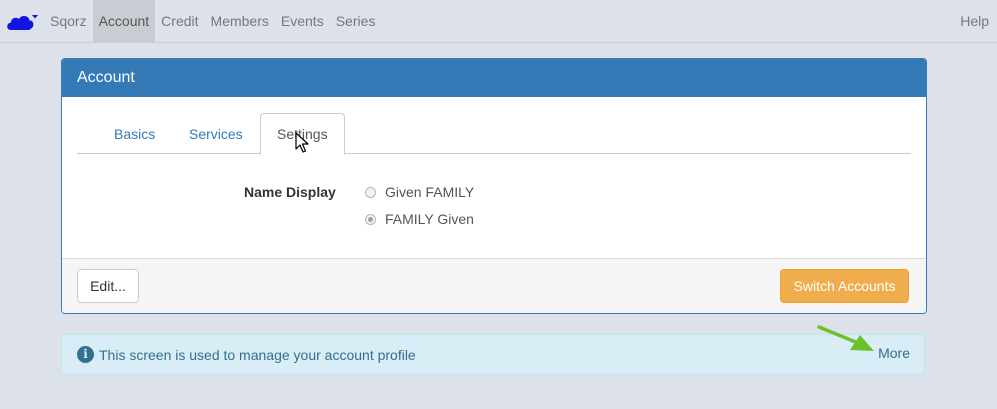 The image size is (997, 409). I want to click on radio-label: Given FAMILY, so click(430, 192).